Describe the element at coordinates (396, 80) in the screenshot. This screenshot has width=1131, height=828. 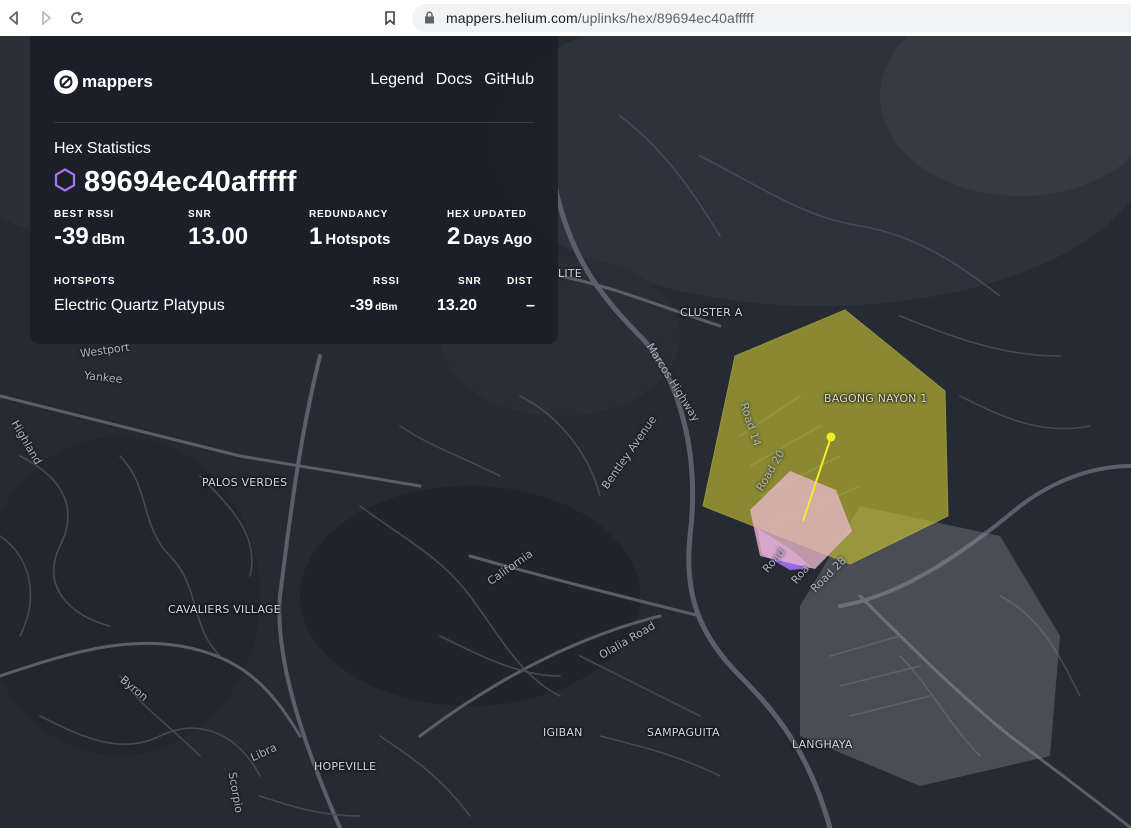
I see `legend-link: Legend` at that location.